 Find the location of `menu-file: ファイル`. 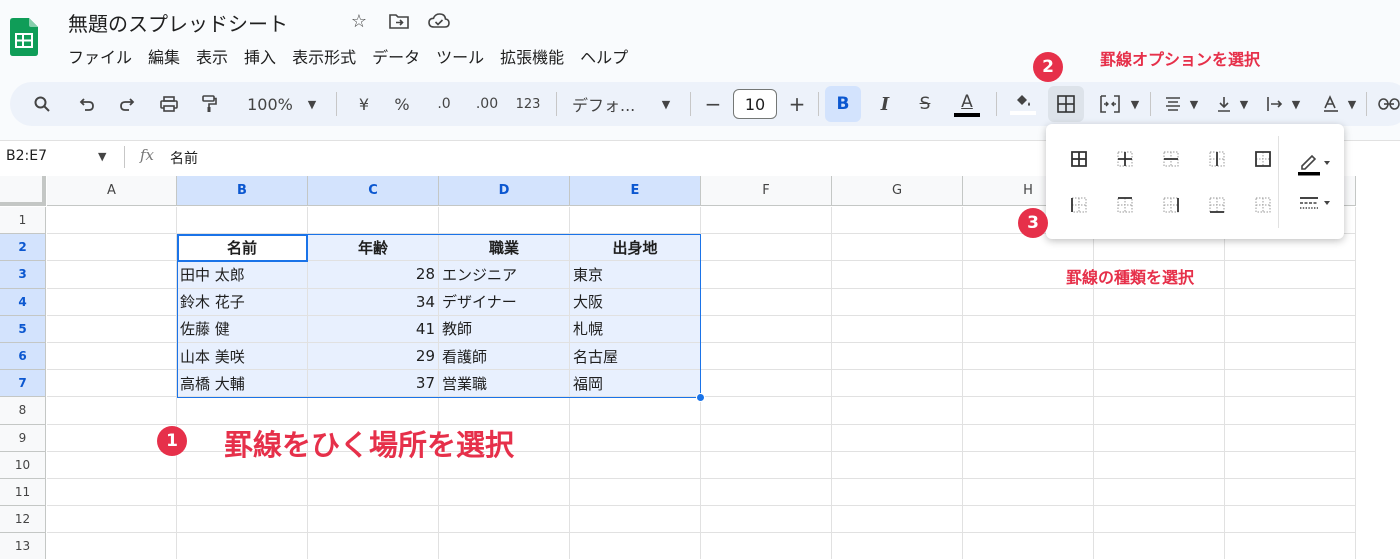

menu-file: ファイル is located at coordinates (100, 56).